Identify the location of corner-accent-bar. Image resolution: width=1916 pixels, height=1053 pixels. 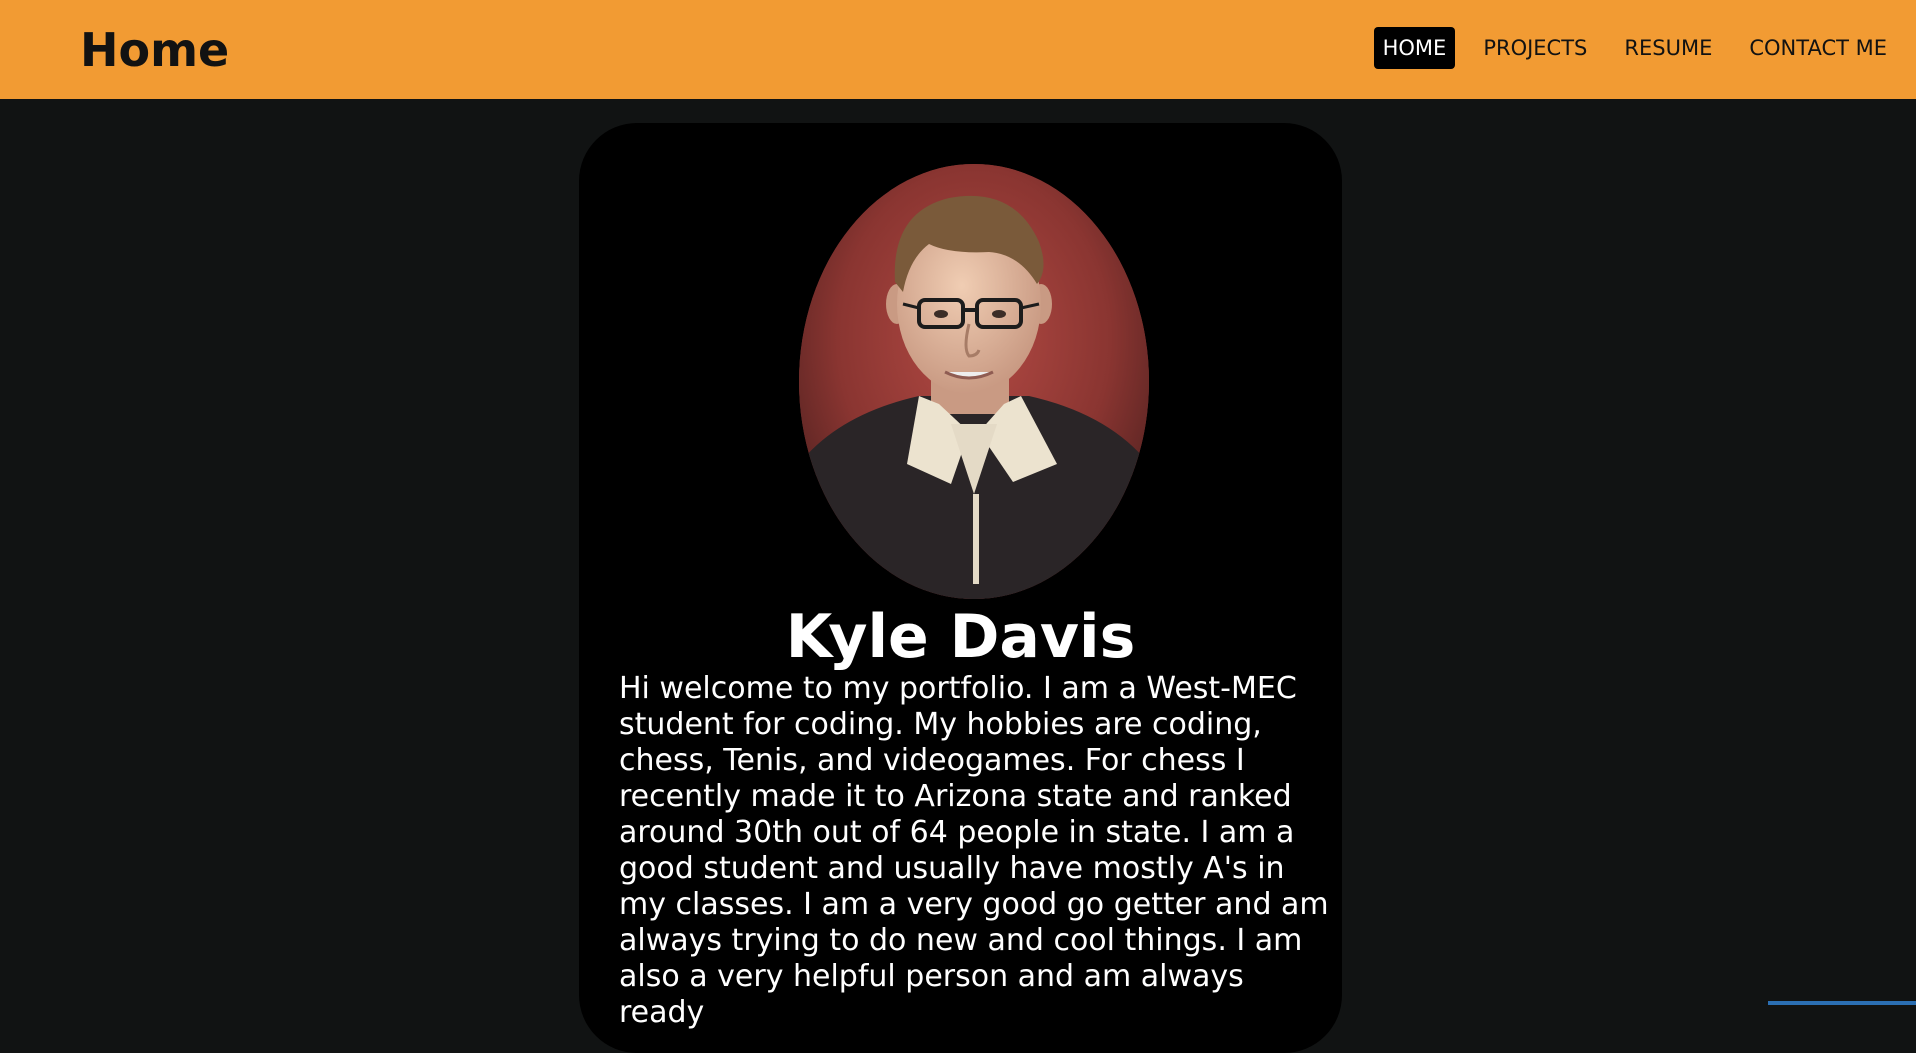
(1842, 1003).